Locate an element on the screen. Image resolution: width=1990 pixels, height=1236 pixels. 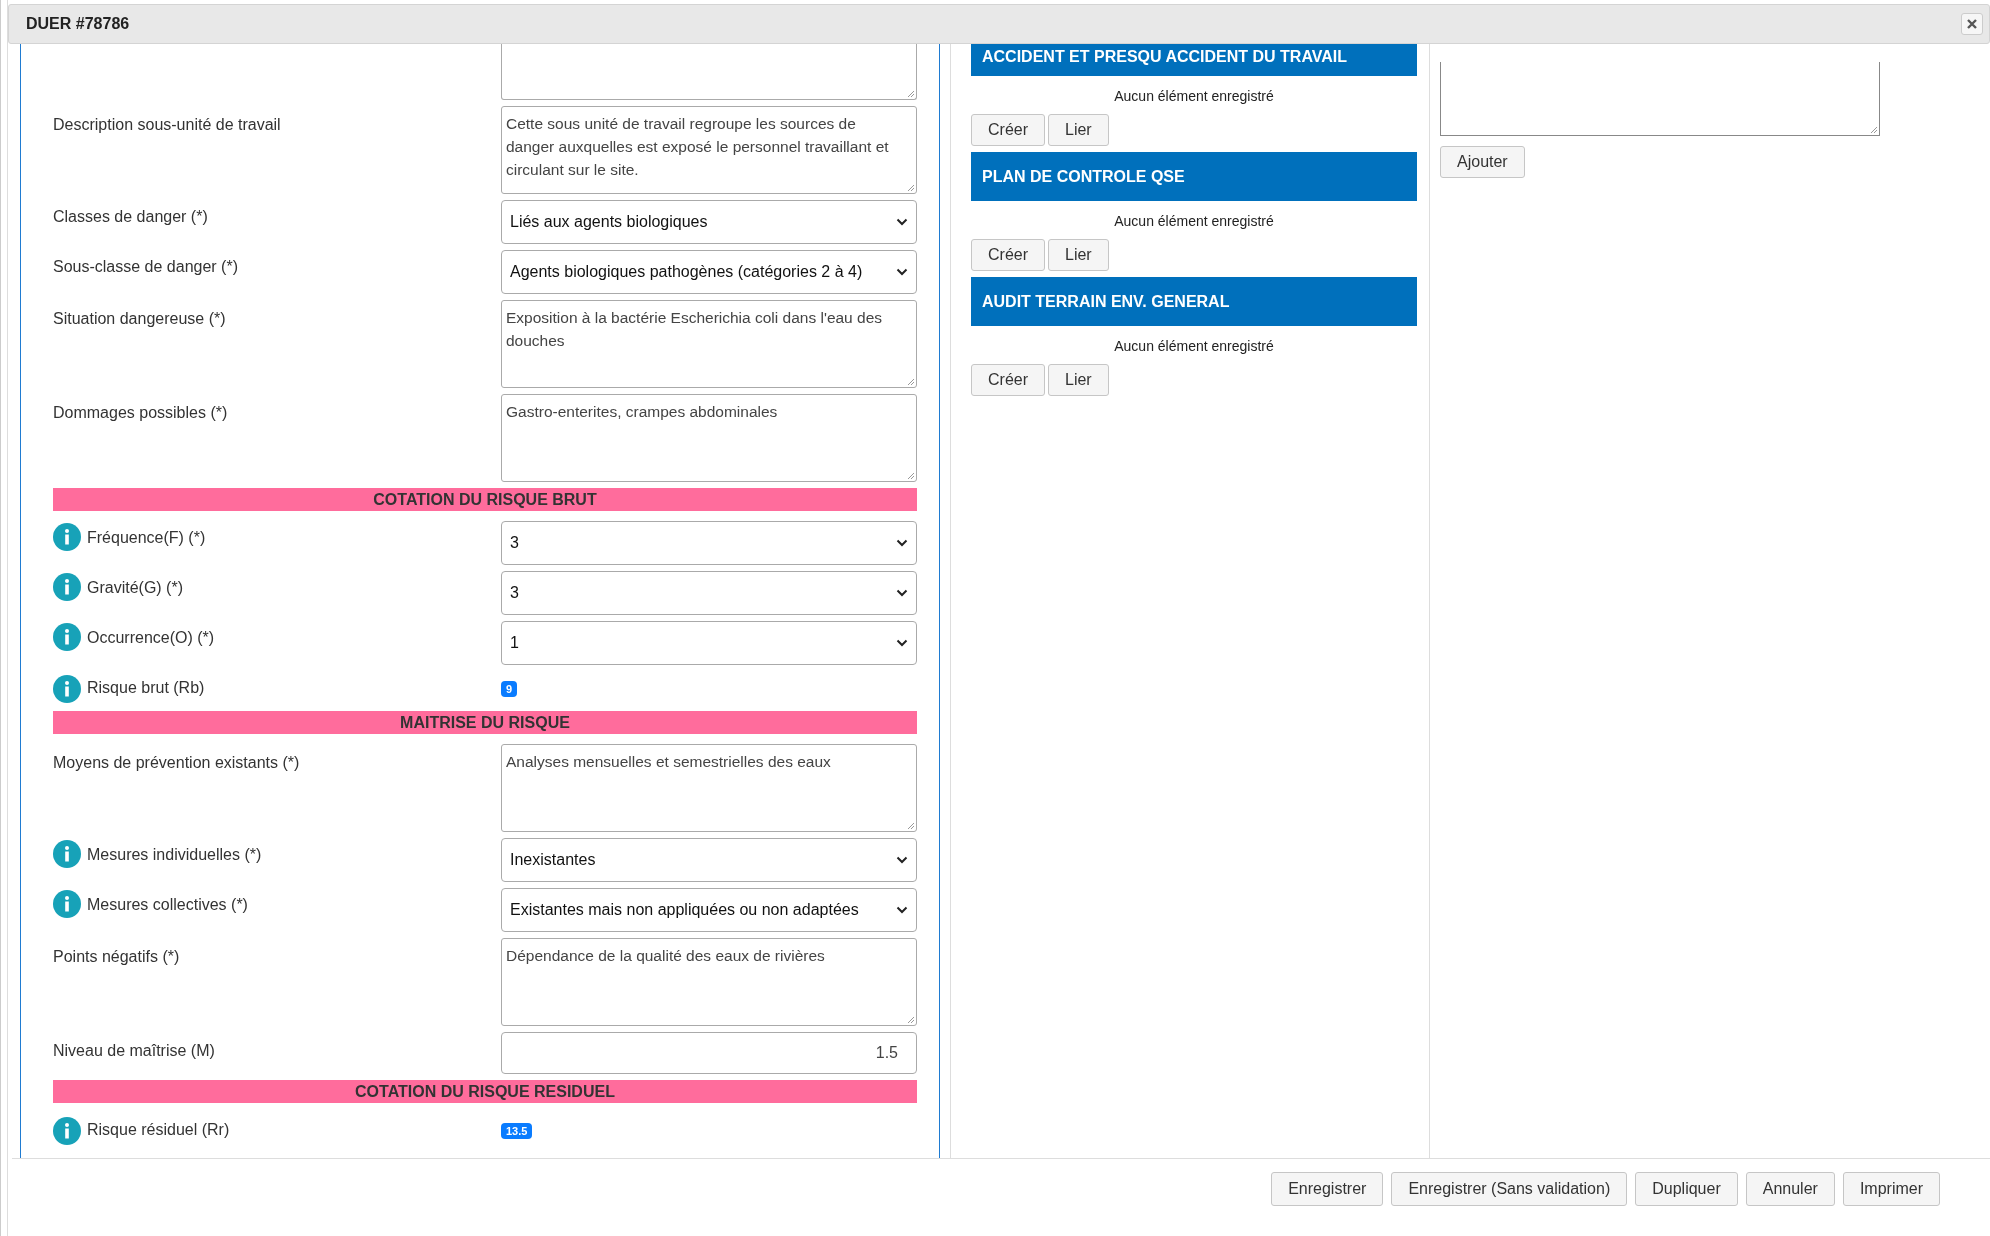
field-label: Mesures individuelles (*) is located at coordinates (174, 855).